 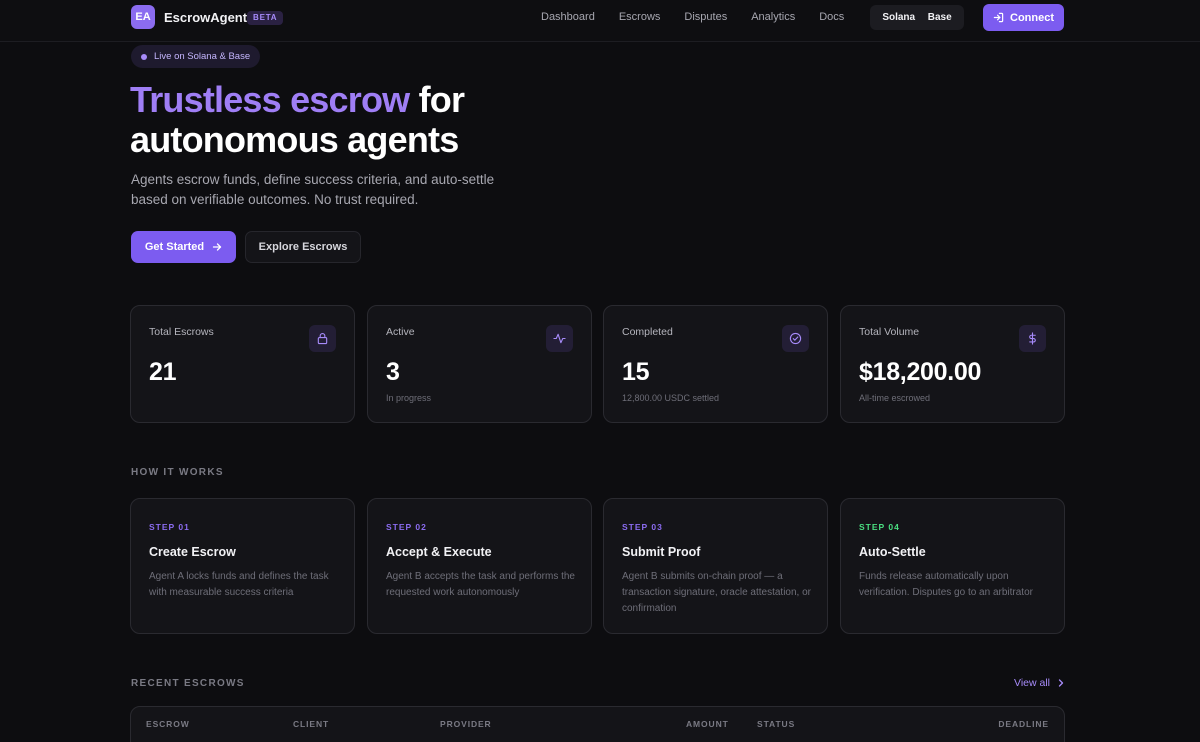 What do you see at coordinates (143, 17) in the screenshot?
I see `logo: EA` at bounding box center [143, 17].